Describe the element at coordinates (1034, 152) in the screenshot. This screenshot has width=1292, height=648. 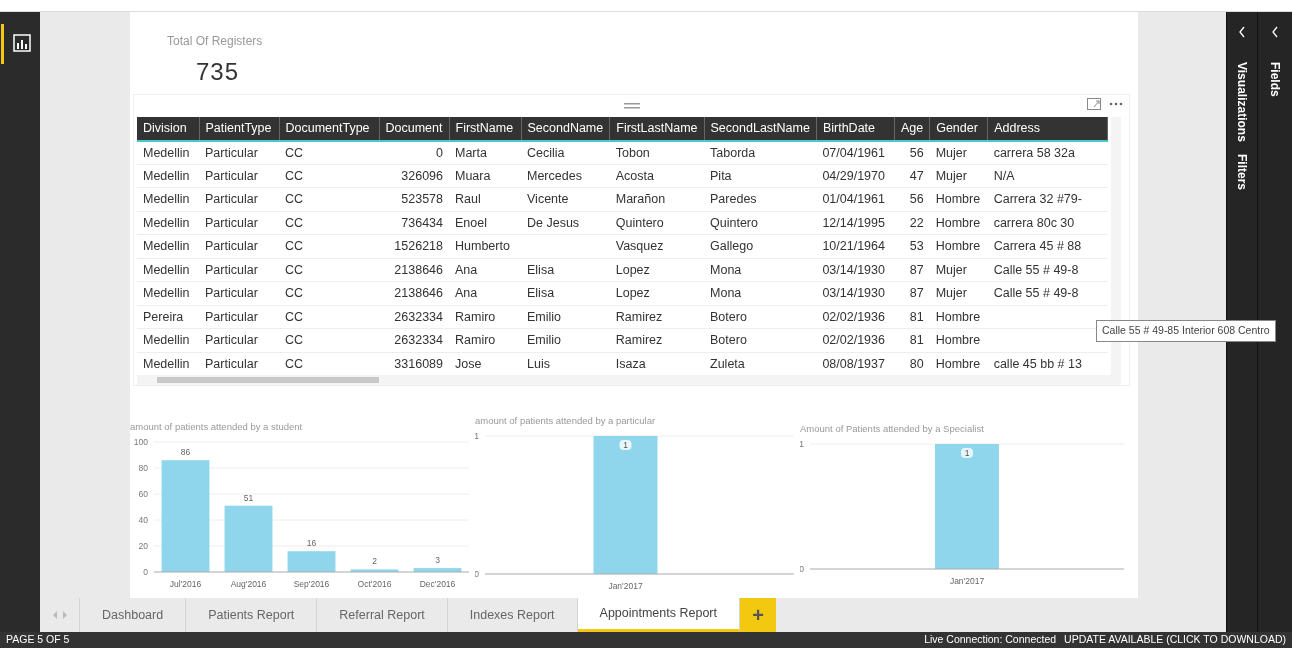
I see `table-cell: carrera 58 32a` at that location.